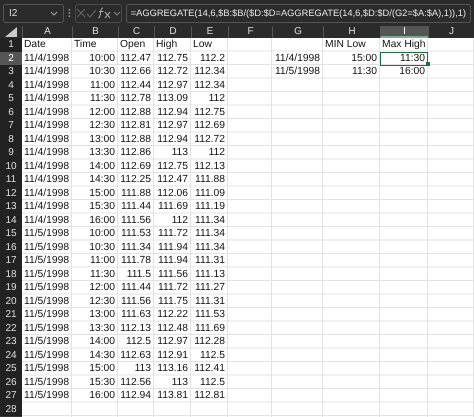 The height and width of the screenshot is (417, 474). I want to click on spreadsheet-cell: 10:00, so click(95, 234).